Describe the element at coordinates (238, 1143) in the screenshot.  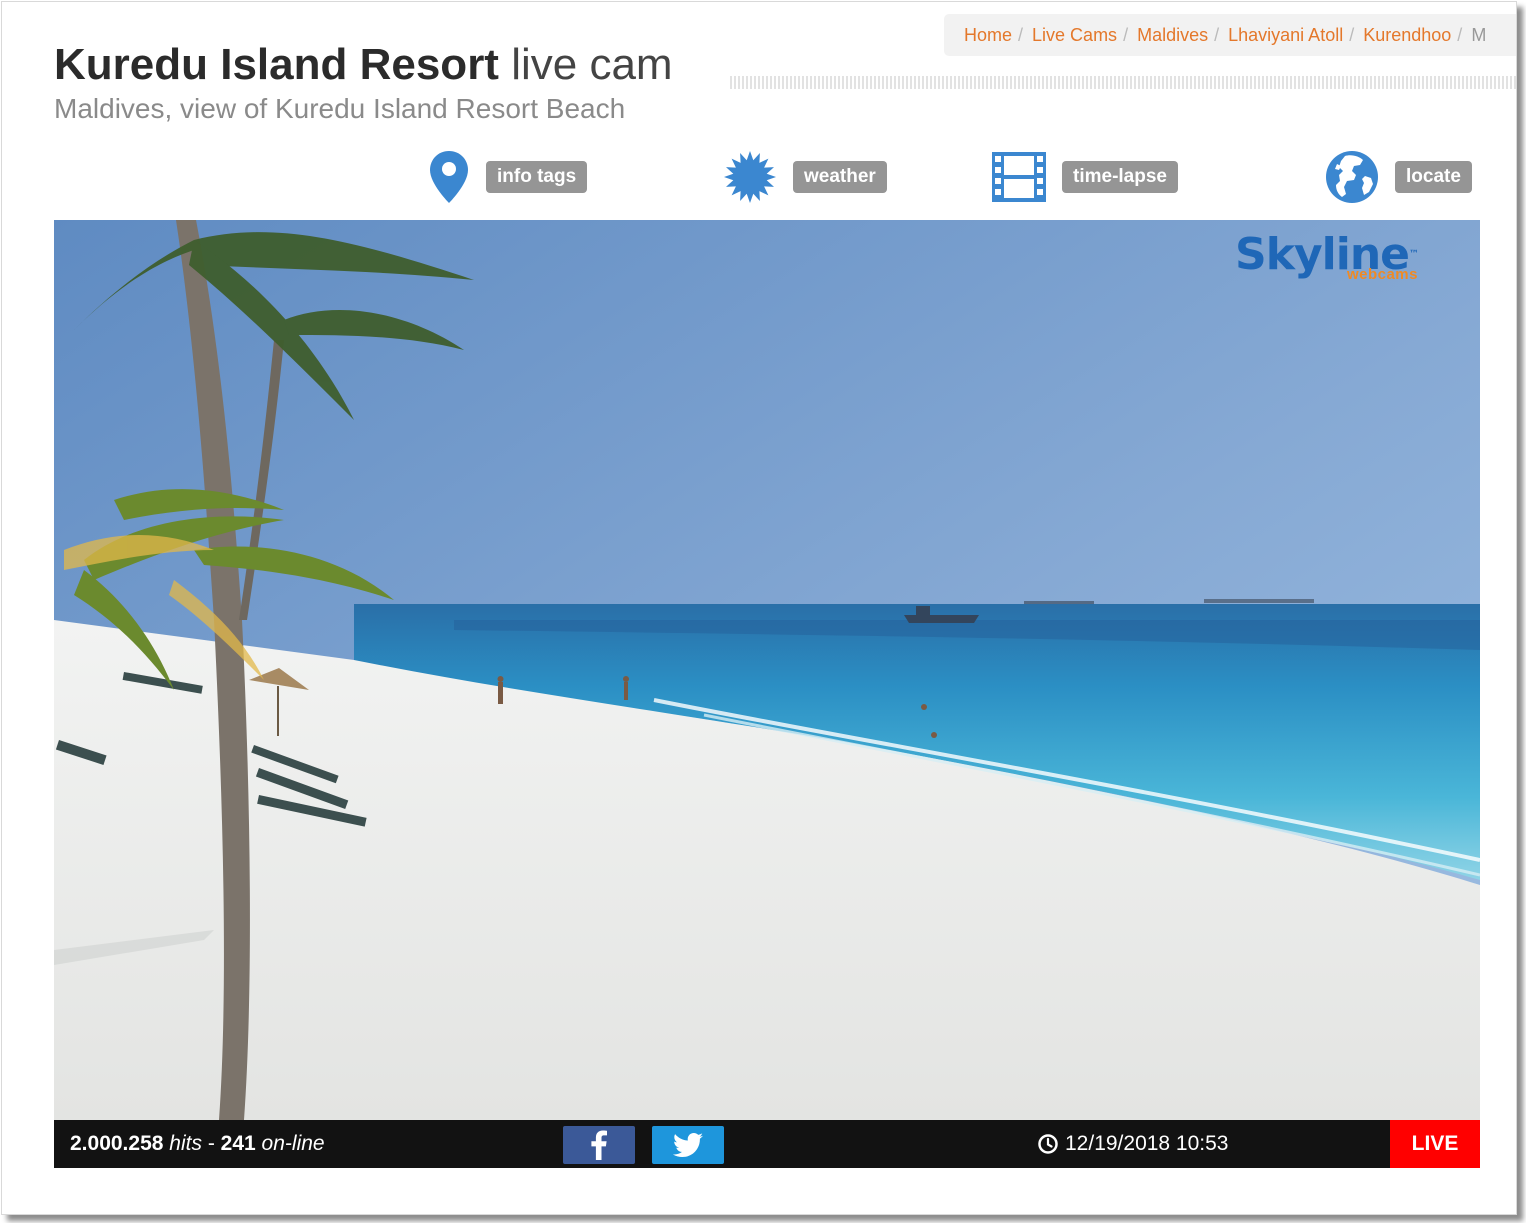
I see `online-count: 241` at that location.